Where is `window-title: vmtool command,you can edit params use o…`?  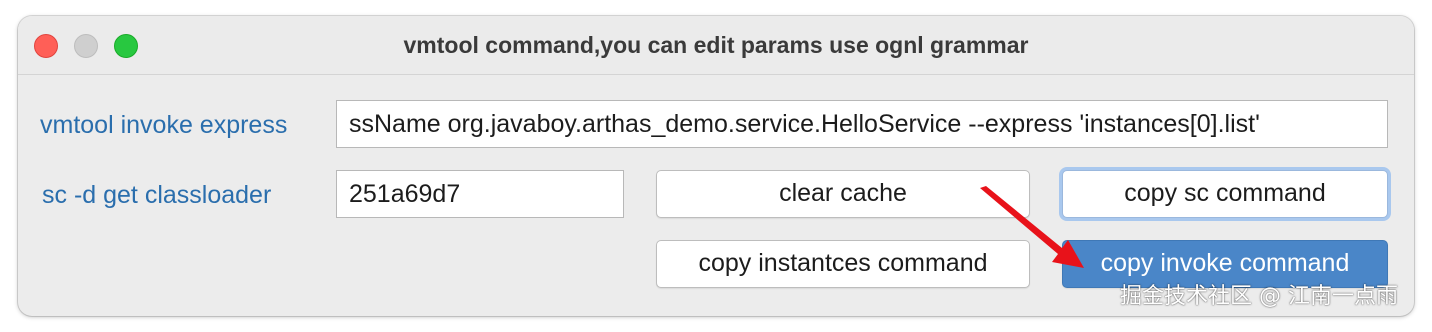 window-title: vmtool command,you can edit params use o… is located at coordinates (716, 45).